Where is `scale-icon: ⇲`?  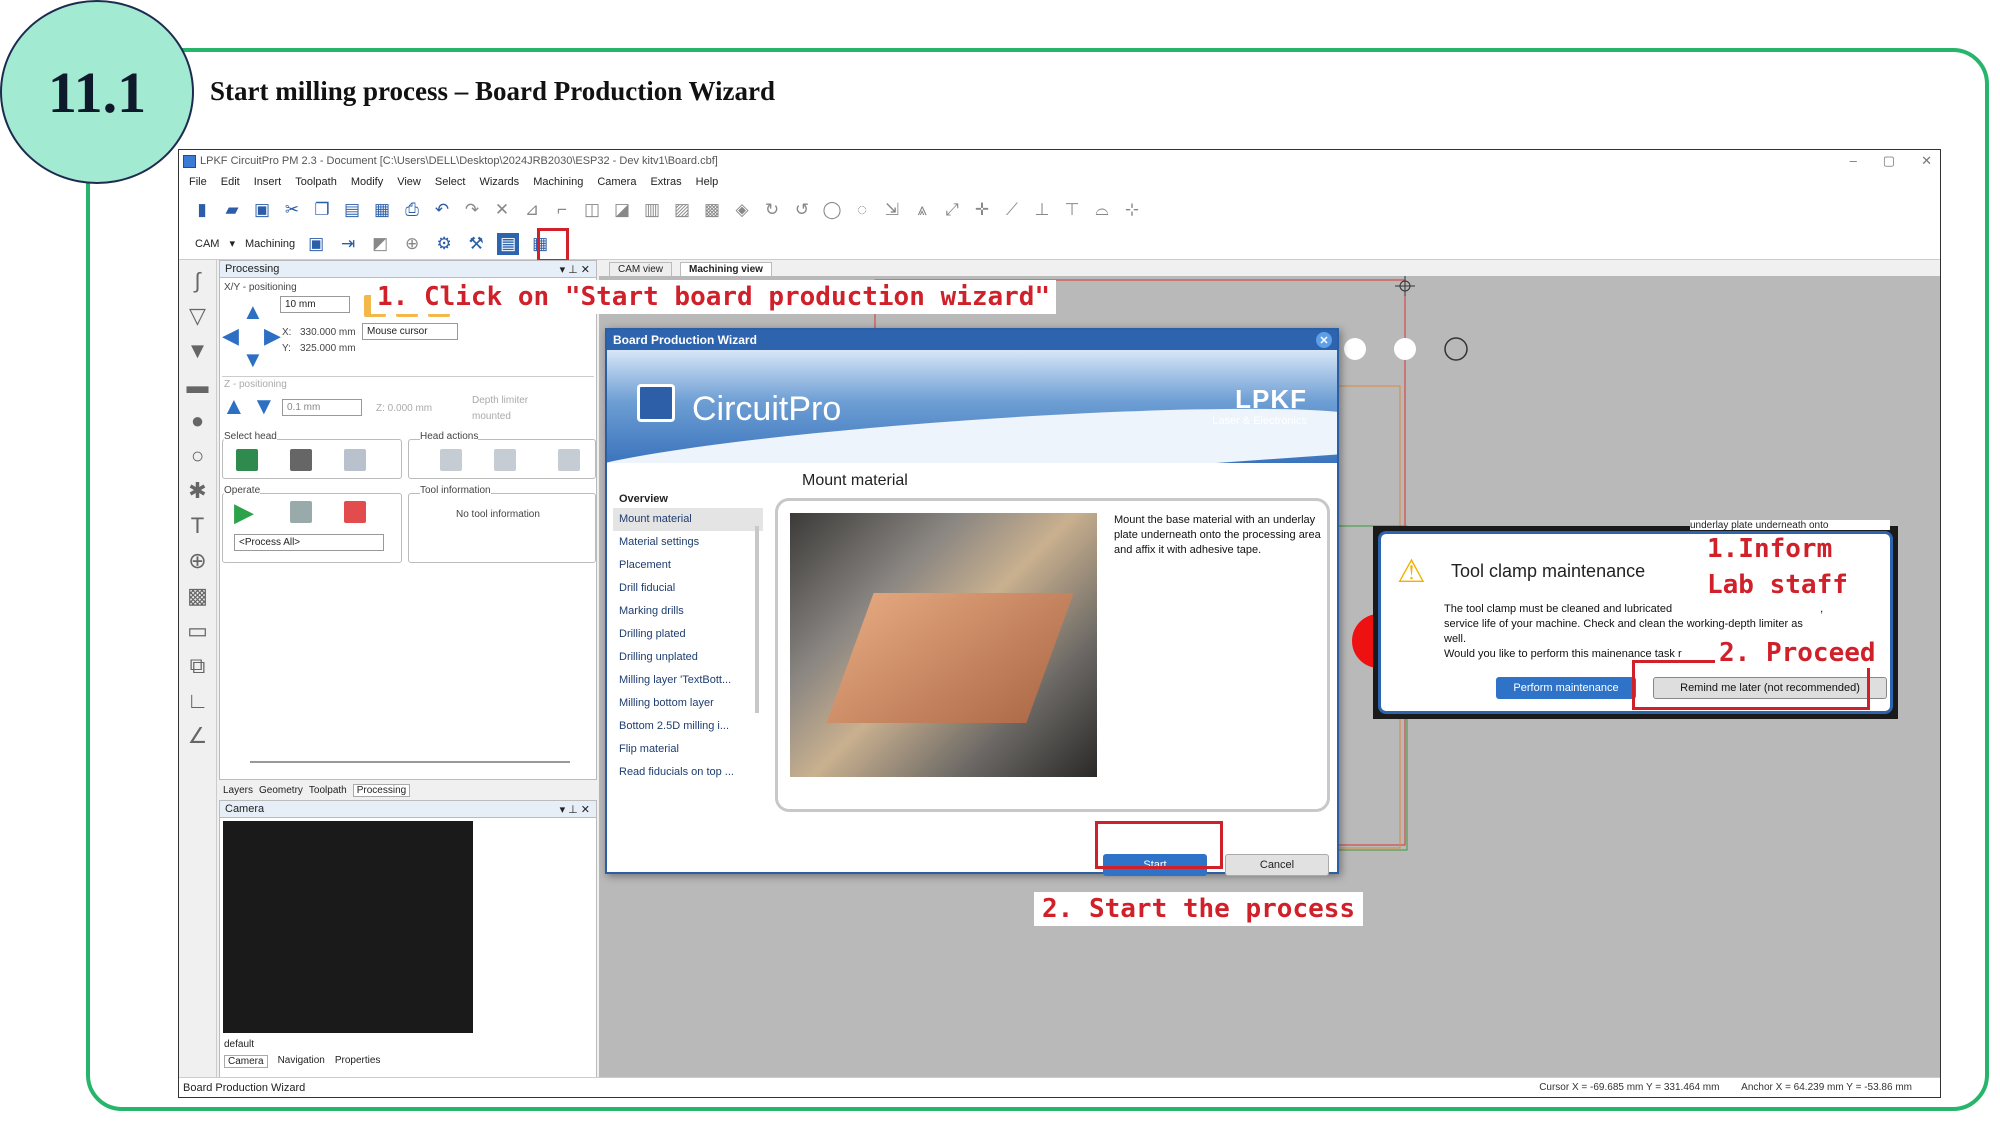 scale-icon: ⇲ is located at coordinates (892, 210).